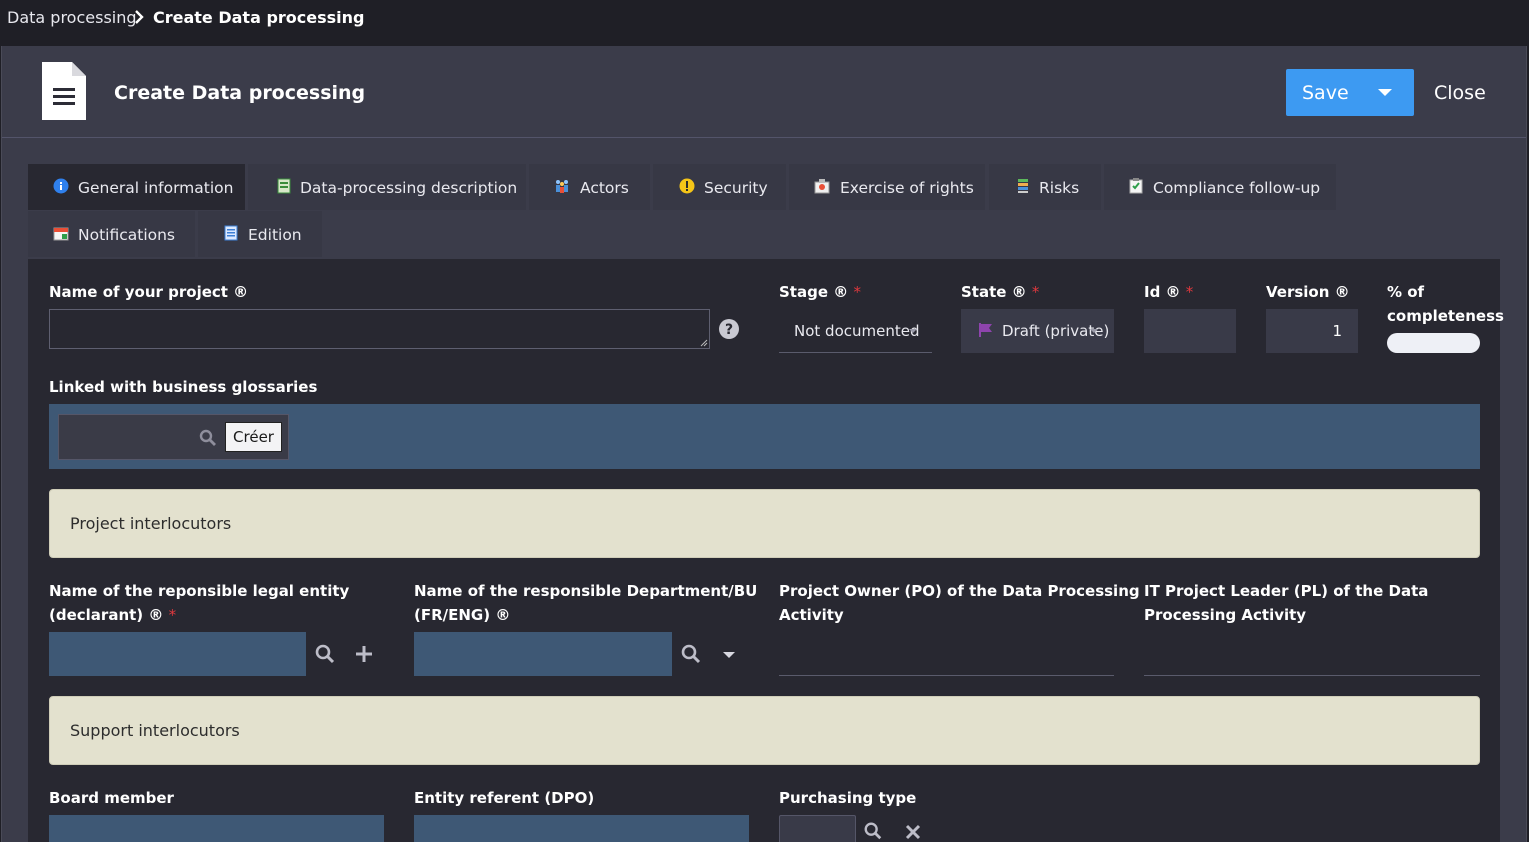 This screenshot has height=842, width=1529. I want to click on save-button-label: Save, so click(1325, 93).